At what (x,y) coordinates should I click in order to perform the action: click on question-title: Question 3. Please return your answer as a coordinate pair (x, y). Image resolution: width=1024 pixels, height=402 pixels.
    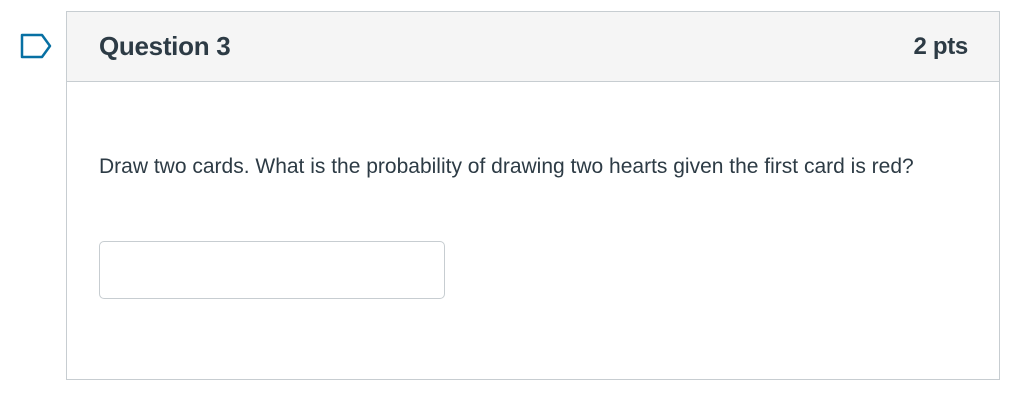
    Looking at the image, I should click on (165, 46).